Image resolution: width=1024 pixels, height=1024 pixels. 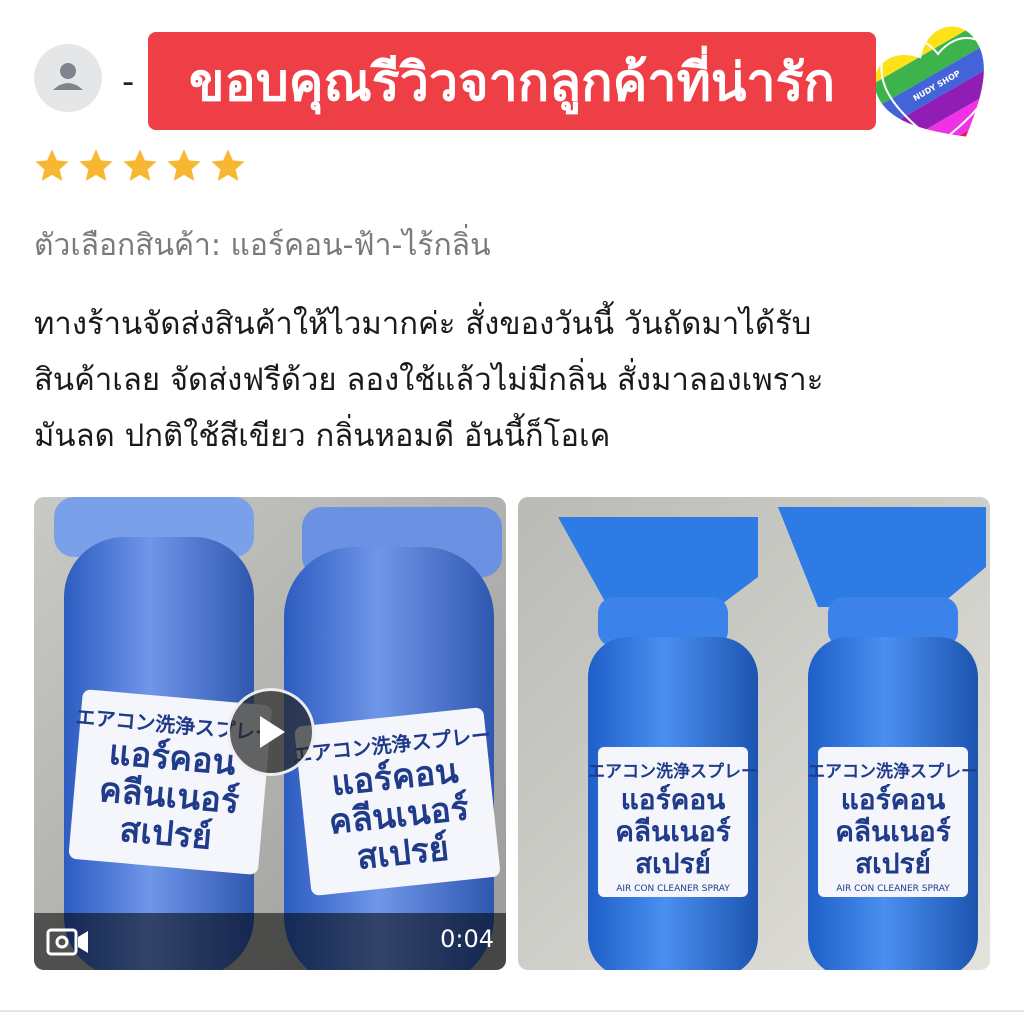 I want to click on shop-logo-heart-icon: NUDY SHOP, so click(x=938, y=88).